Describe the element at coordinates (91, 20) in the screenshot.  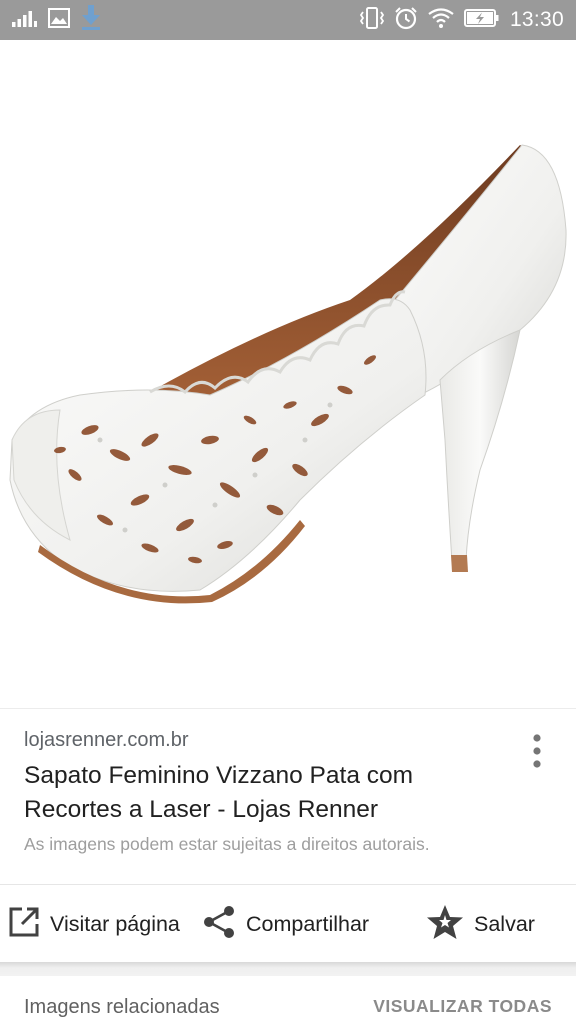
I see `download-icon` at that location.